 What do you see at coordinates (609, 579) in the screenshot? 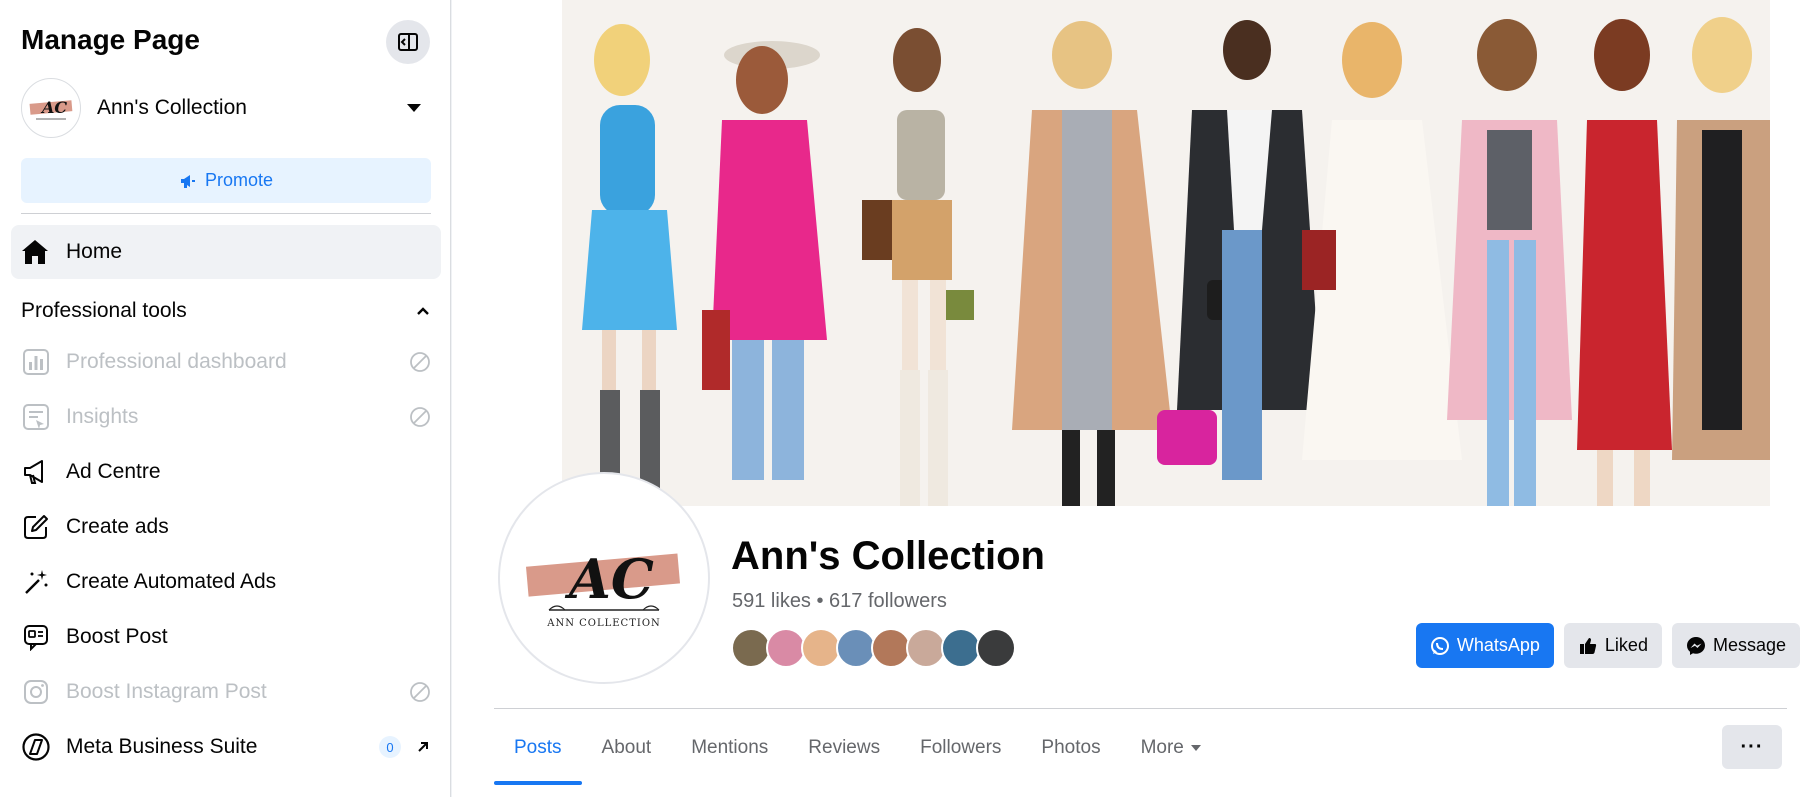
I see `logo-text: AC` at bounding box center [609, 579].